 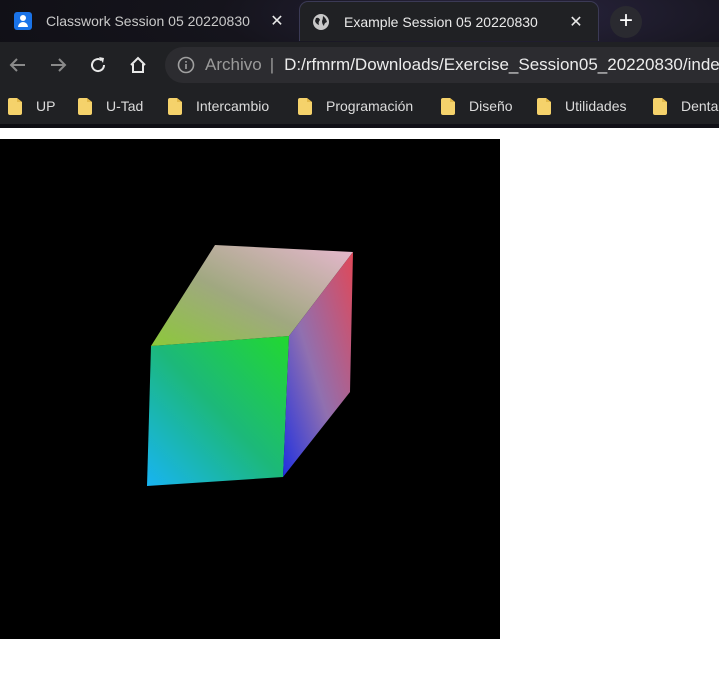 What do you see at coordinates (218, 411) in the screenshot?
I see `cube-face-front` at bounding box center [218, 411].